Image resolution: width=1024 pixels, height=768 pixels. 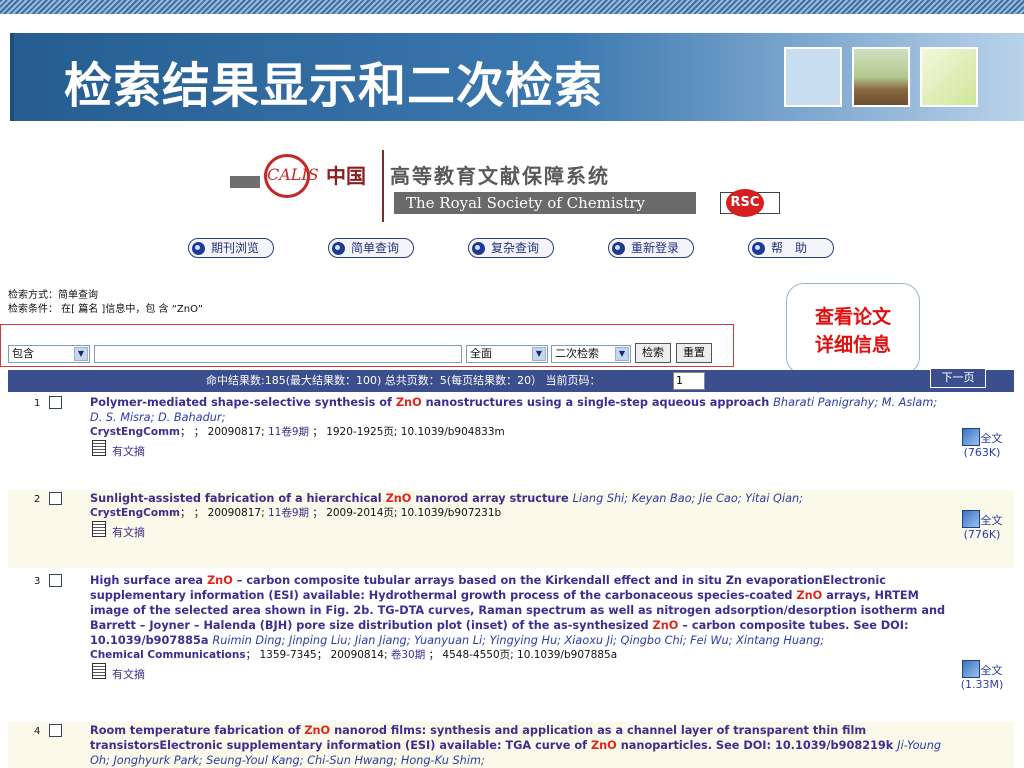 I want to click on fulltext-size: (1.33M), so click(x=982, y=684).